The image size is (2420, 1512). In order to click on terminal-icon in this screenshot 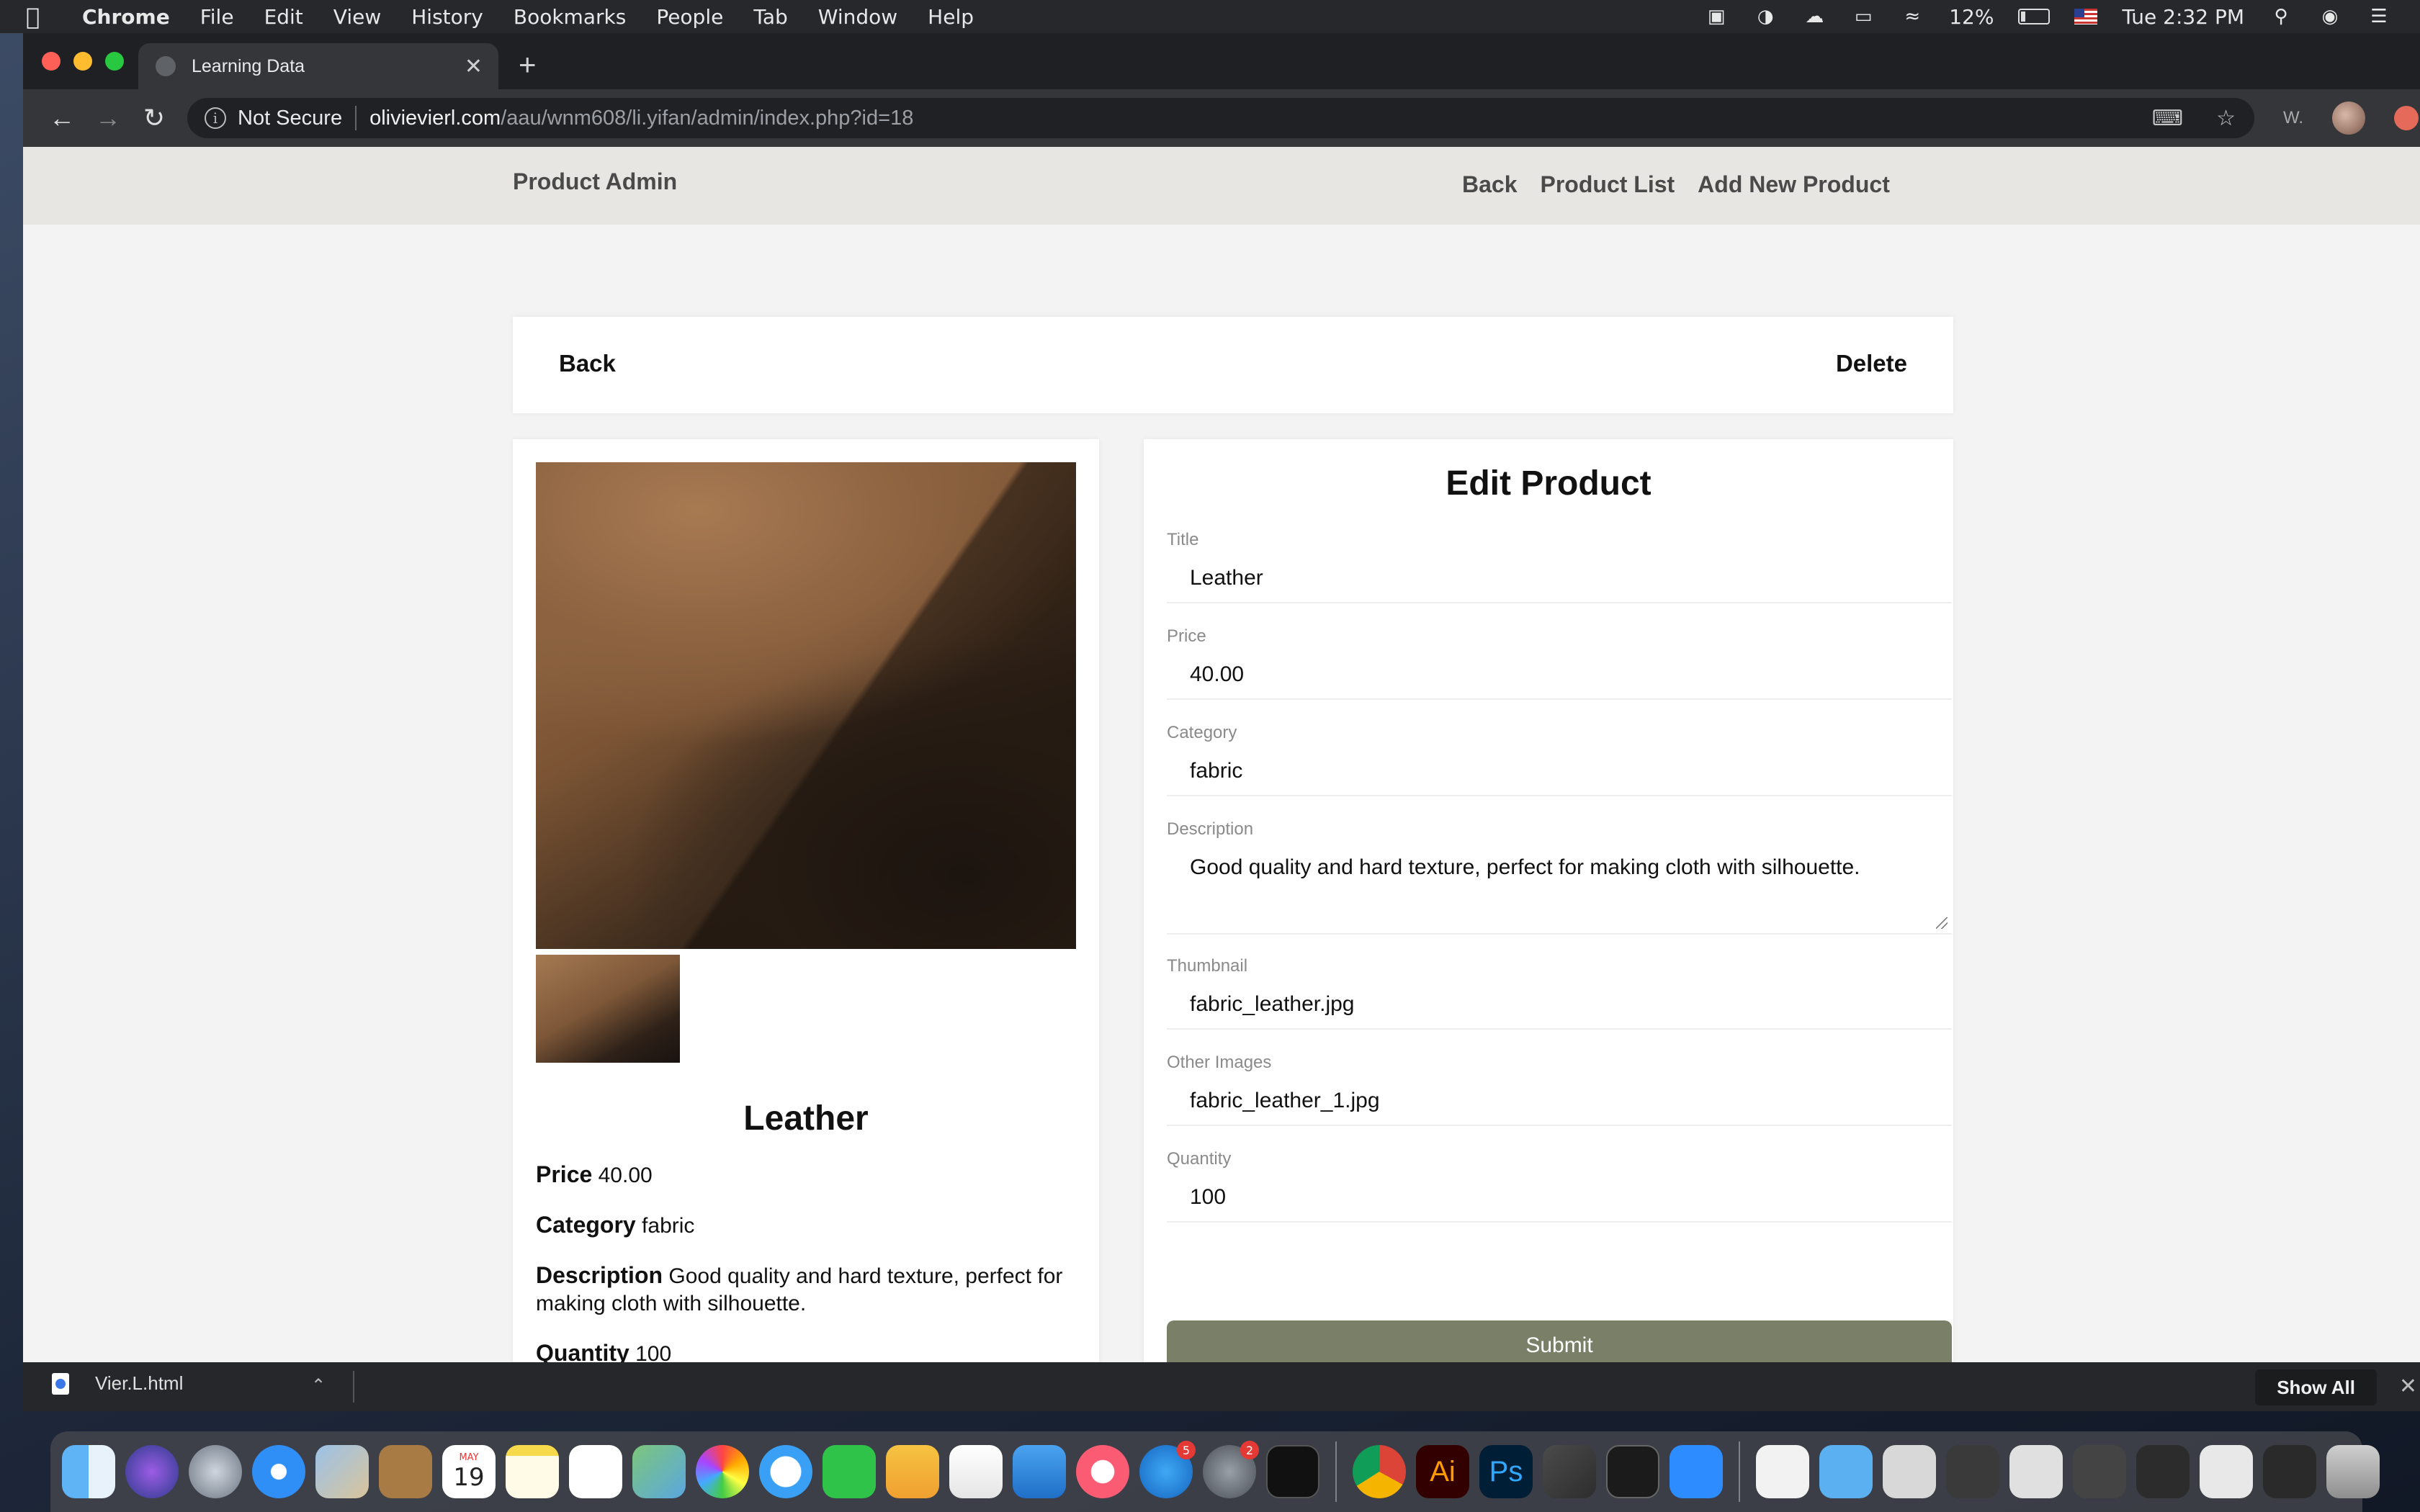, I will do `click(1632, 1471)`.